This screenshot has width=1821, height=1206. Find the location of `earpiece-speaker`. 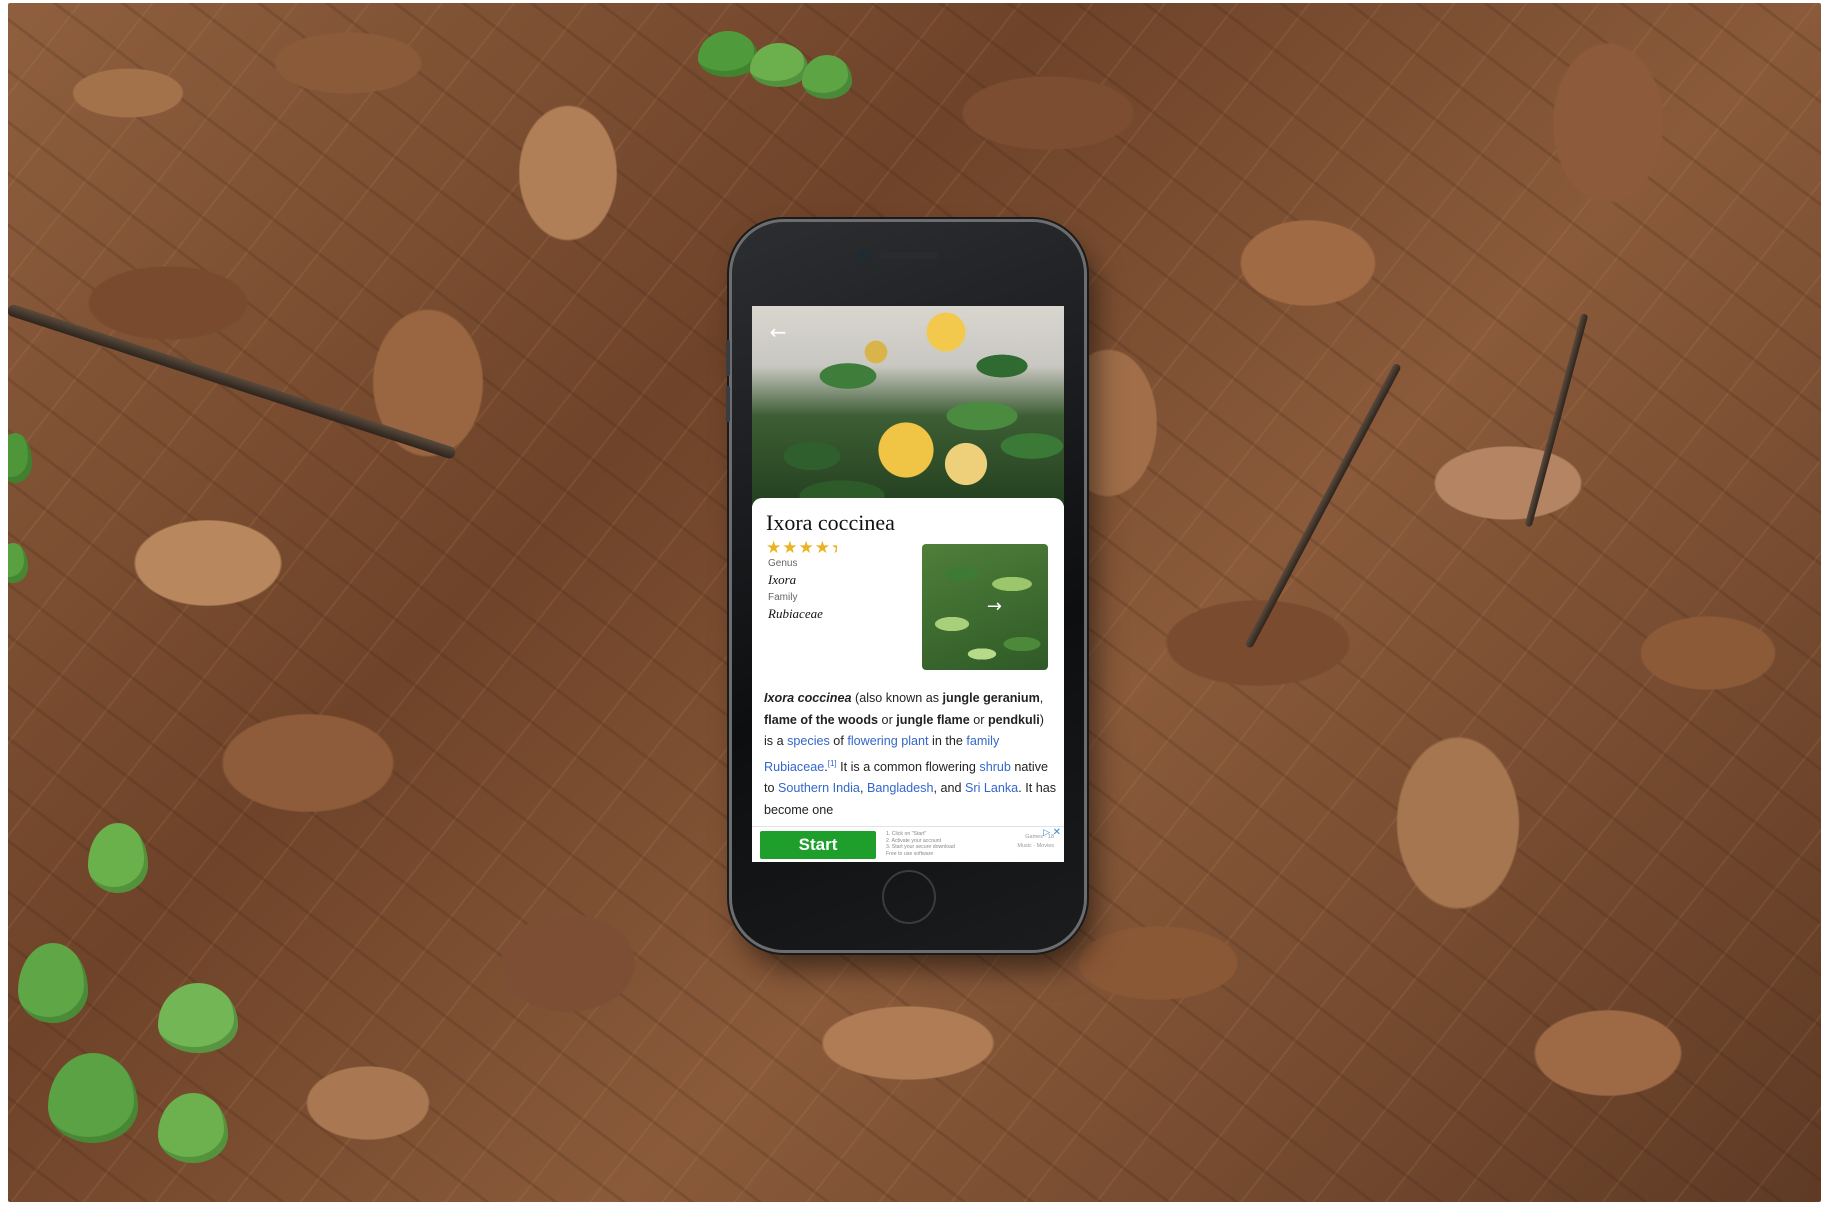

earpiece-speaker is located at coordinates (908, 255).